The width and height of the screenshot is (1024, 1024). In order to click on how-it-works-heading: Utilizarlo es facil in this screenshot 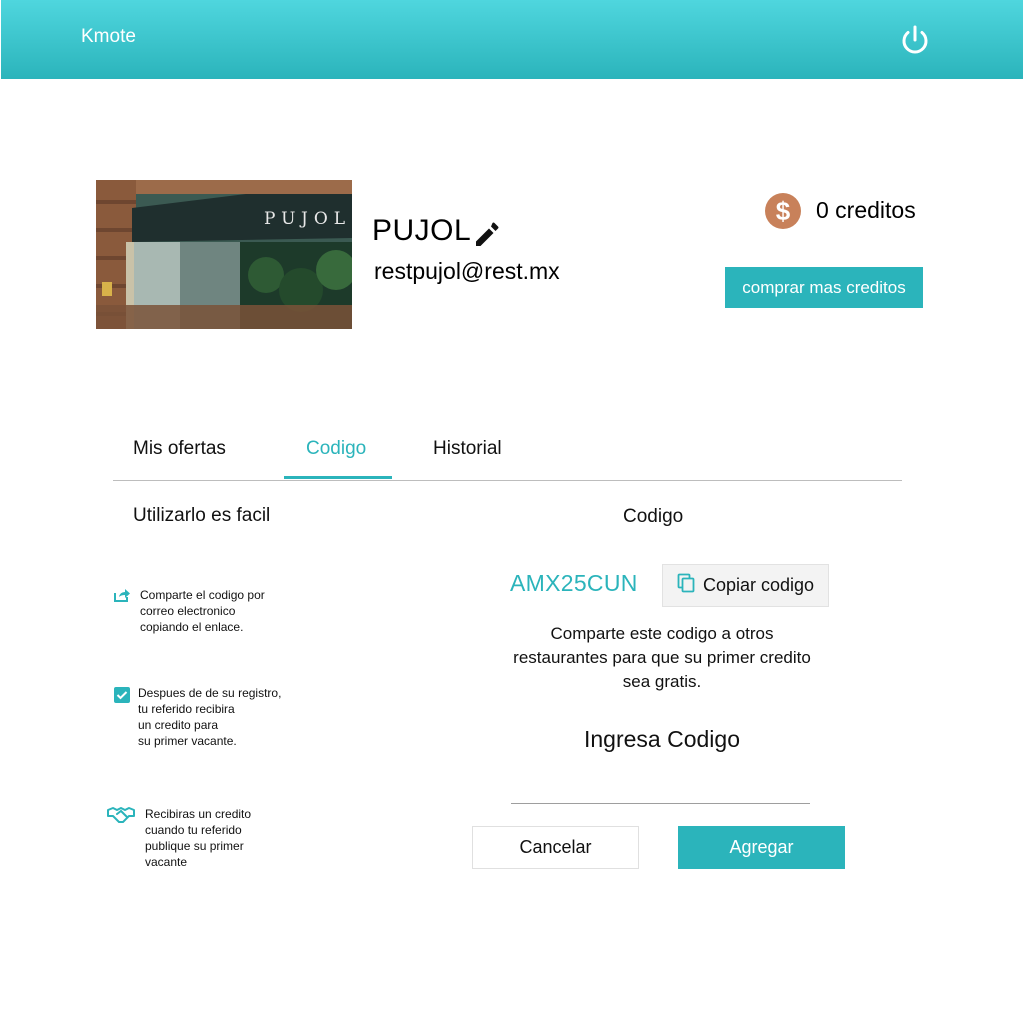, I will do `click(202, 515)`.